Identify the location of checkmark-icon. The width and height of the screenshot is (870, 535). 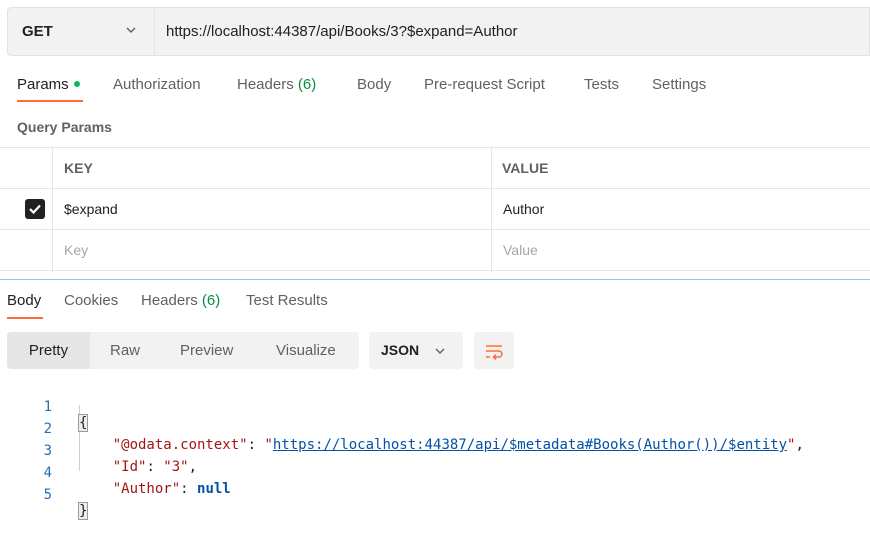
(35, 209).